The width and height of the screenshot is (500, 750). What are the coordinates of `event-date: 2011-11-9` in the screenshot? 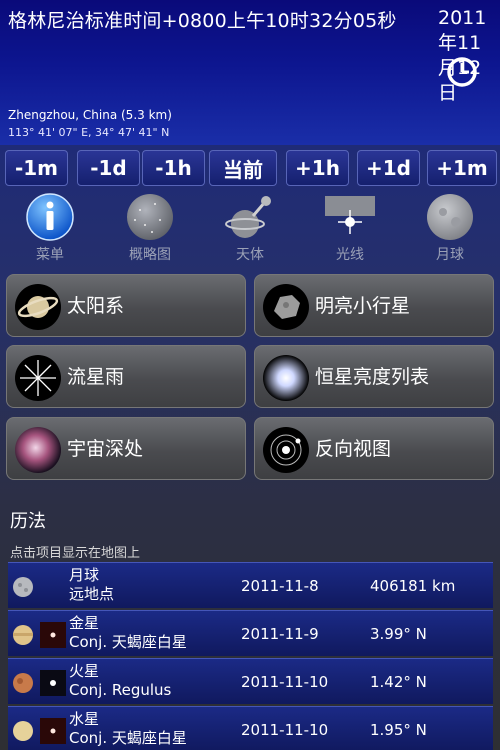 It's located at (280, 634).